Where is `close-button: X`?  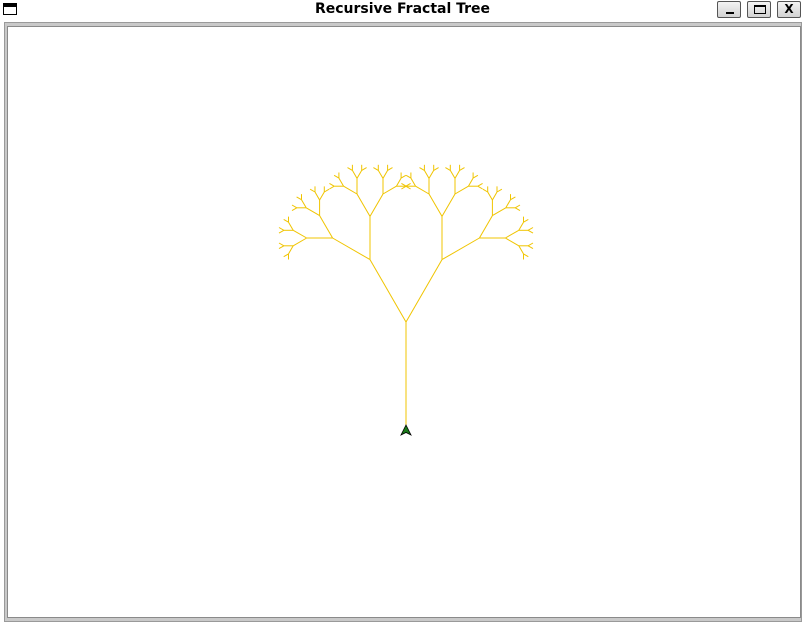
close-button: X is located at coordinates (789, 9).